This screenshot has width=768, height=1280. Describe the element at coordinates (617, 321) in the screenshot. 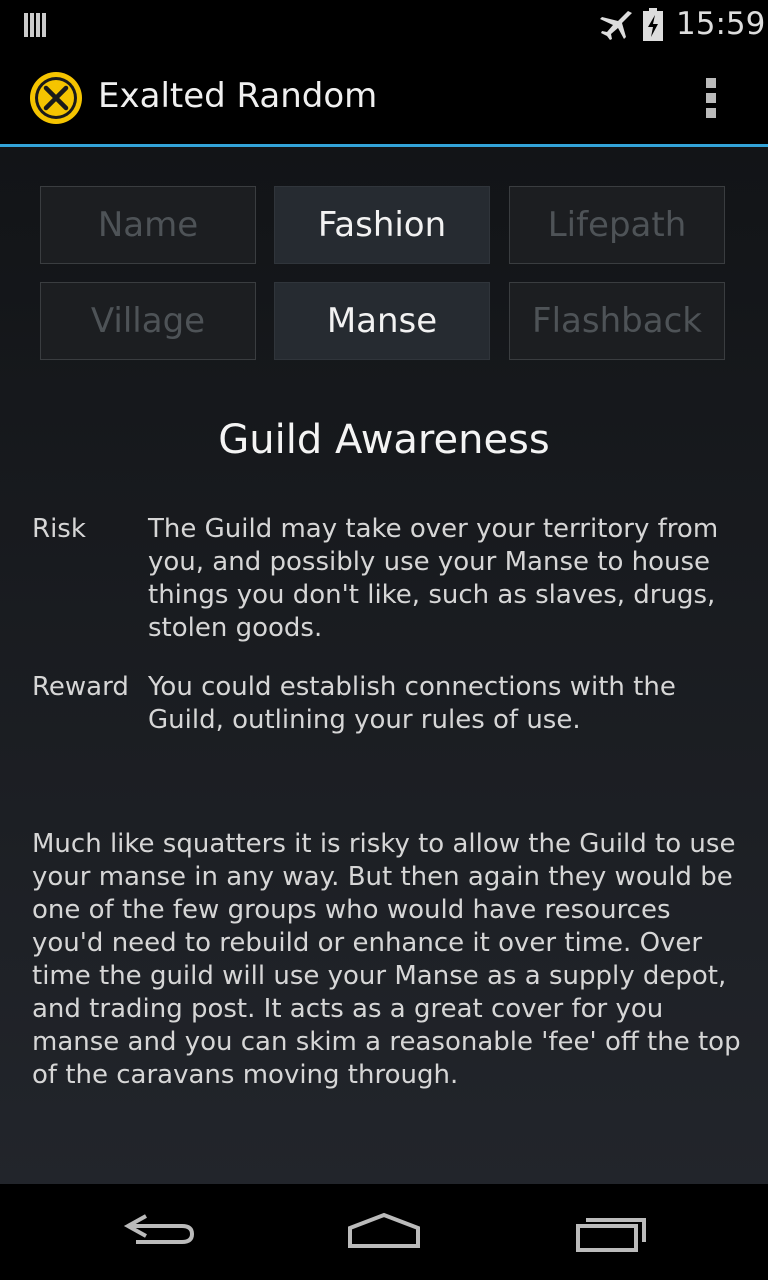

I see `tab-flashback: Flashback` at that location.